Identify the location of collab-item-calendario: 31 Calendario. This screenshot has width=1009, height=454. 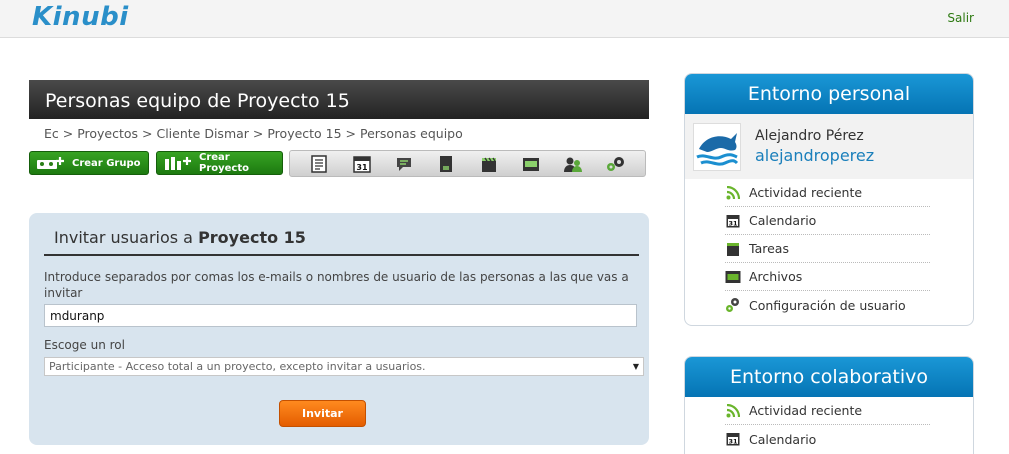
(827, 439).